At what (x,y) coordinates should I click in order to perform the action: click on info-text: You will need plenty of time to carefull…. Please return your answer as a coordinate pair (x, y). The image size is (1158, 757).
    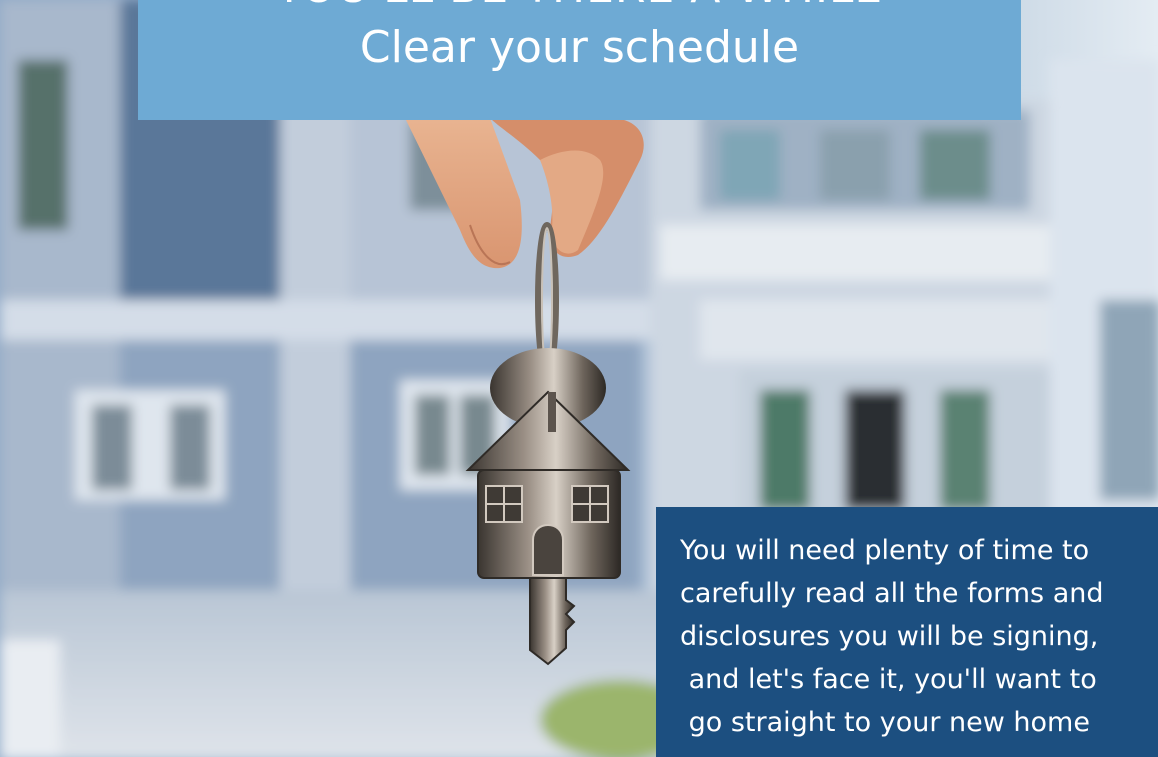
    Looking at the image, I should click on (892, 636).